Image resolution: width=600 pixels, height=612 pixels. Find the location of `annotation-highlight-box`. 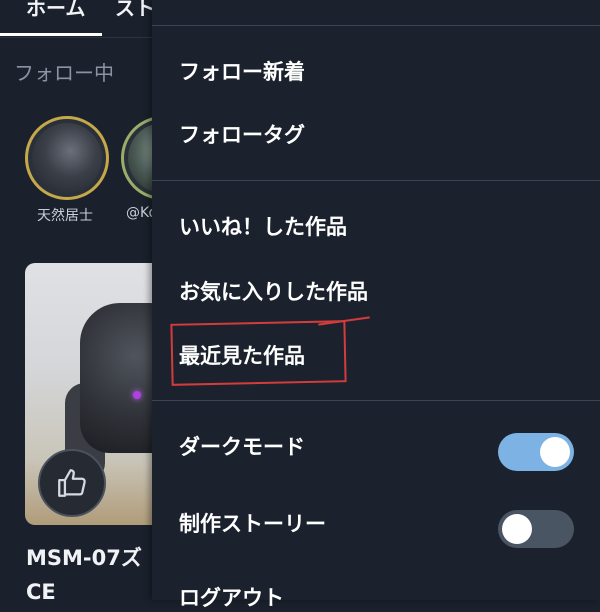

annotation-highlight-box is located at coordinates (258, 353).